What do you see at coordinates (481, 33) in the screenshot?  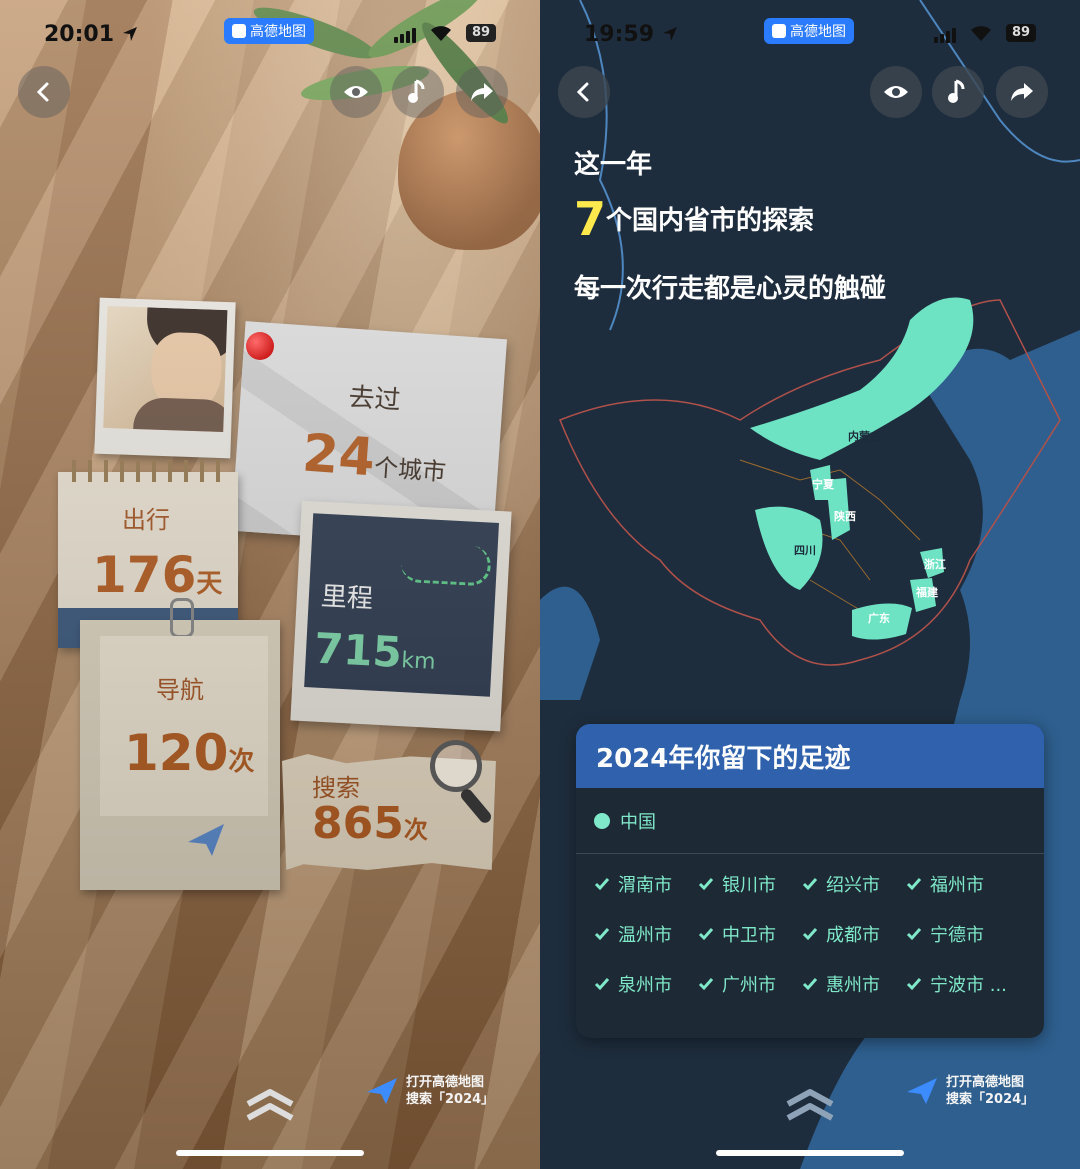 I see `battery-indicator: 89` at bounding box center [481, 33].